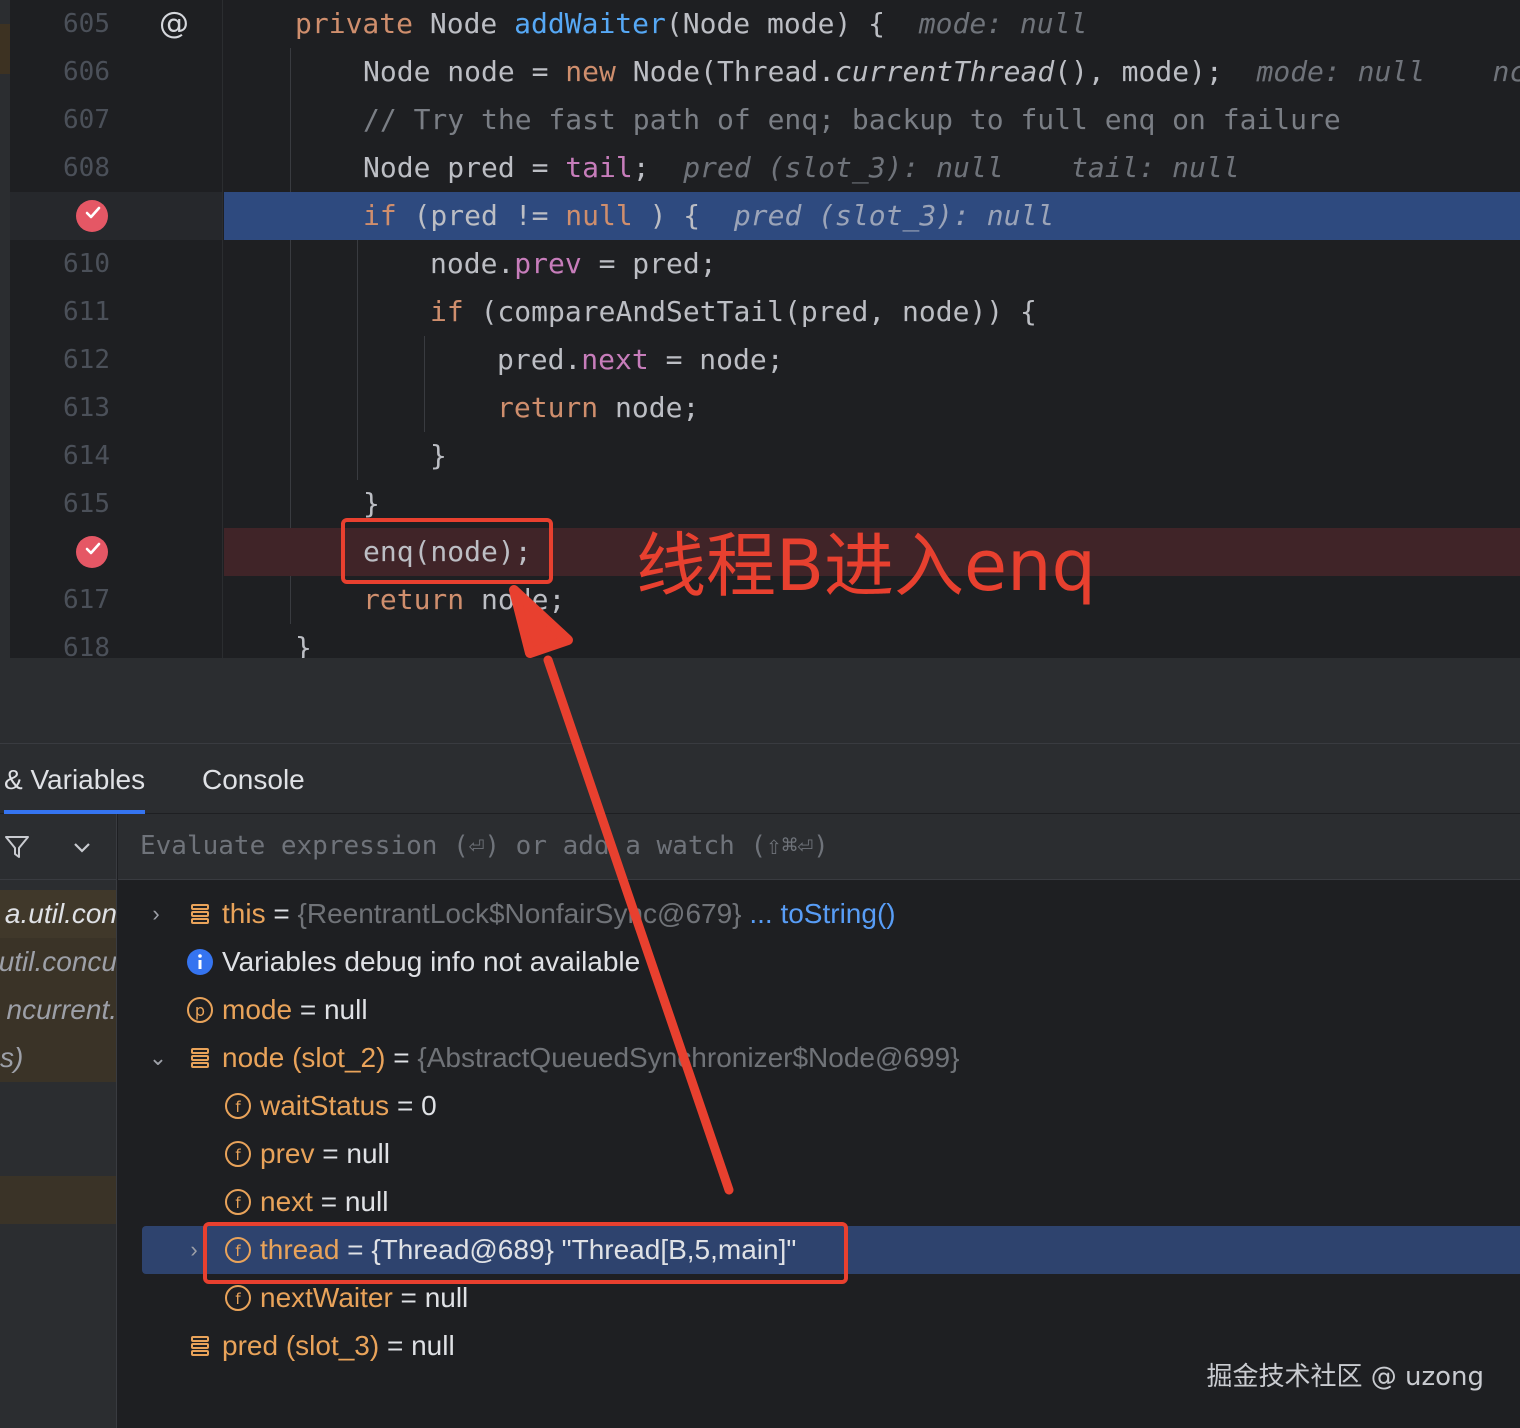  Describe the element at coordinates (447, 551) in the screenshot. I see `annotation-box-enq` at that location.